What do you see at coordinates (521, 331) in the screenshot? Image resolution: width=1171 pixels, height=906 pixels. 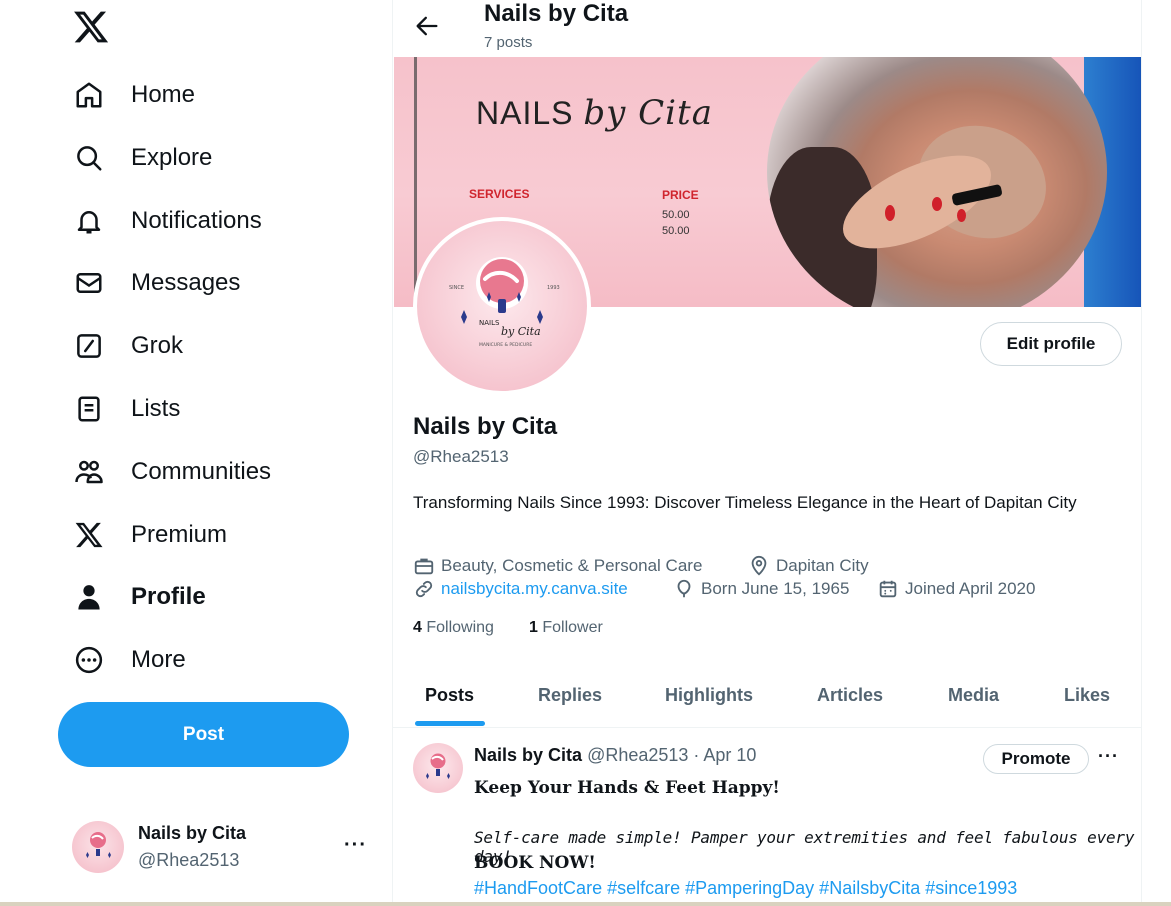 I see `svg-text: by Cita` at bounding box center [521, 331].